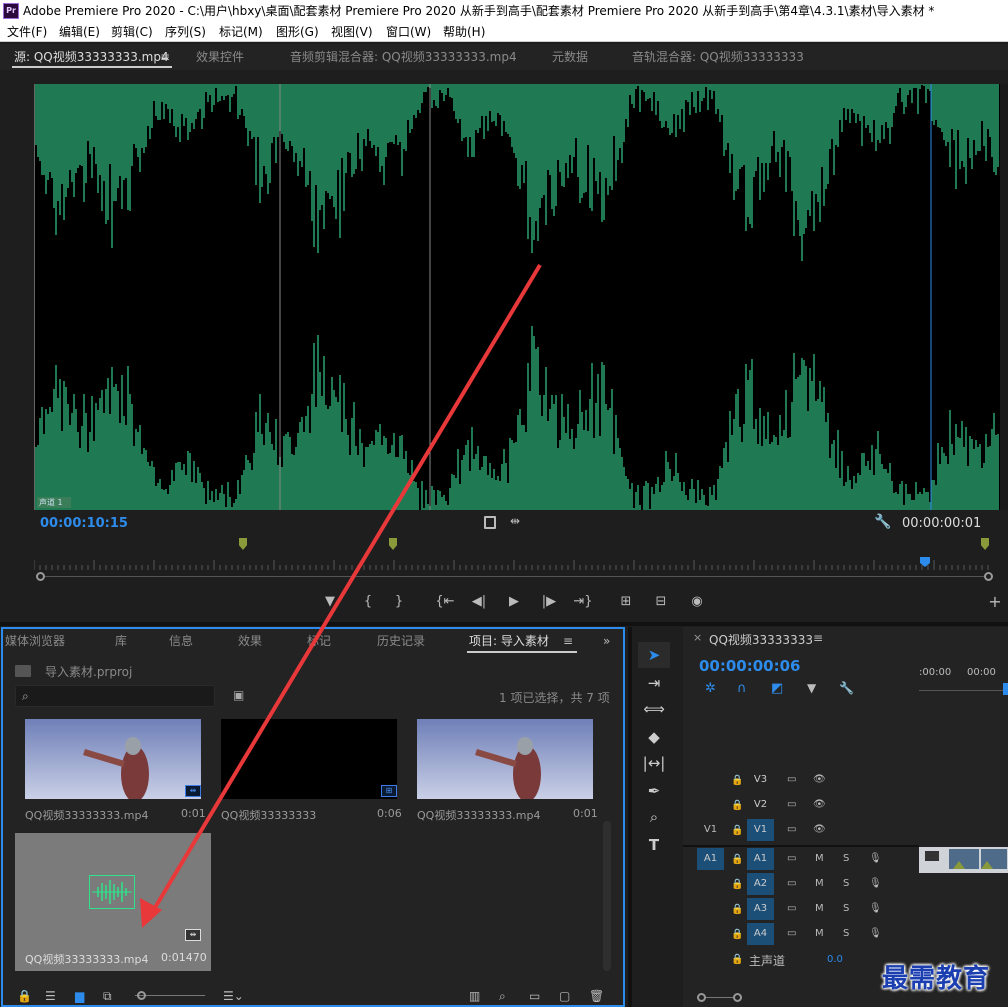 The height and width of the screenshot is (1007, 1008). What do you see at coordinates (132, 32) in the screenshot?
I see `menu-clip: 剪辑(C)` at bounding box center [132, 32].